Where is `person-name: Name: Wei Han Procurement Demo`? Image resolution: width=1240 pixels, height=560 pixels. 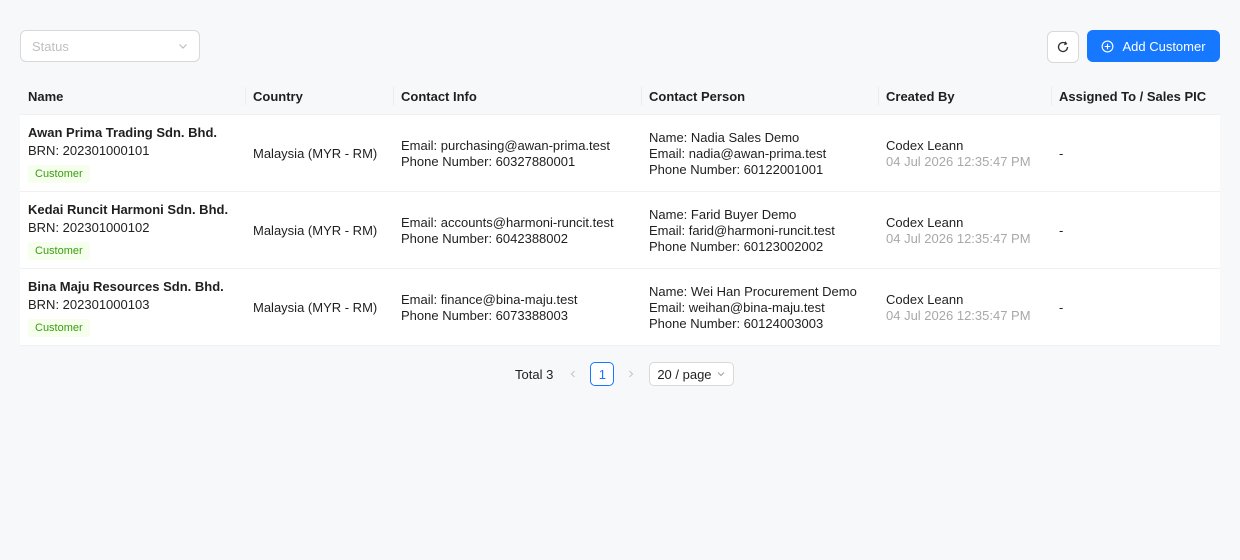
person-name: Name: Wei Han Procurement Demo is located at coordinates (753, 291).